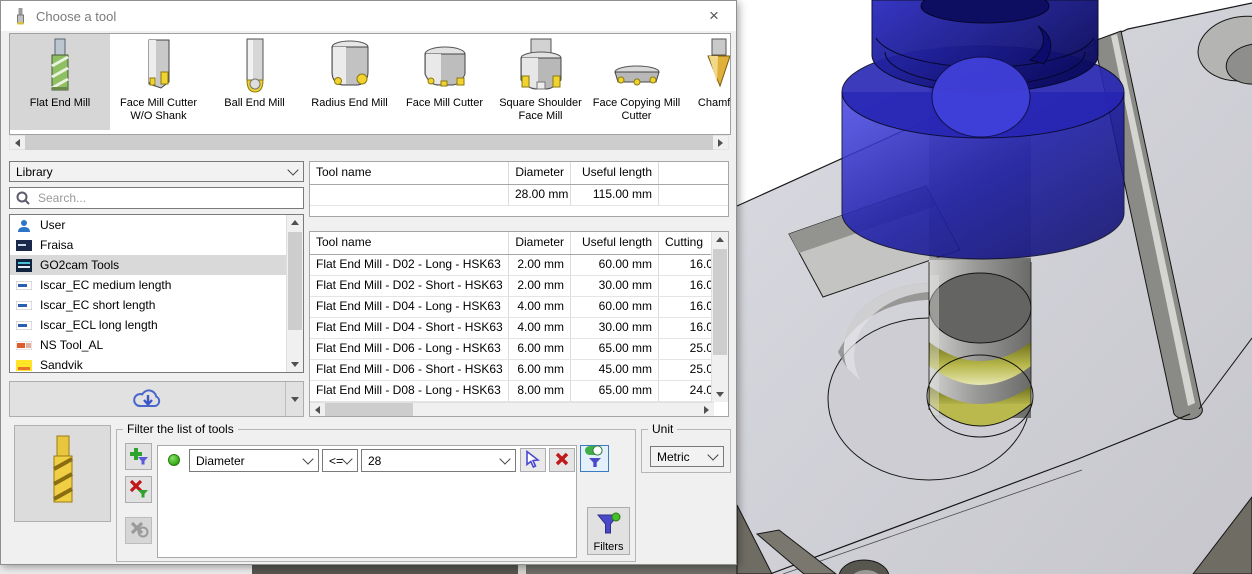 This screenshot has width=1252, height=574. I want to click on title-bar: Choose a tool ×, so click(368, 16).